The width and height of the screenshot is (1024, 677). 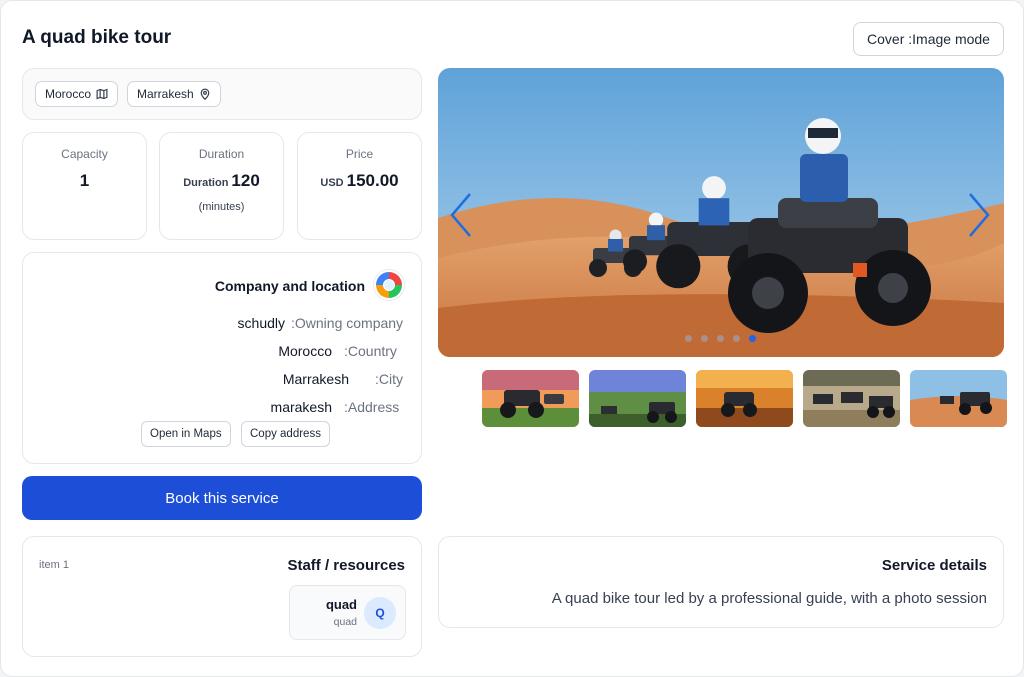 What do you see at coordinates (359, 154) in the screenshot?
I see `price-label: Price` at bounding box center [359, 154].